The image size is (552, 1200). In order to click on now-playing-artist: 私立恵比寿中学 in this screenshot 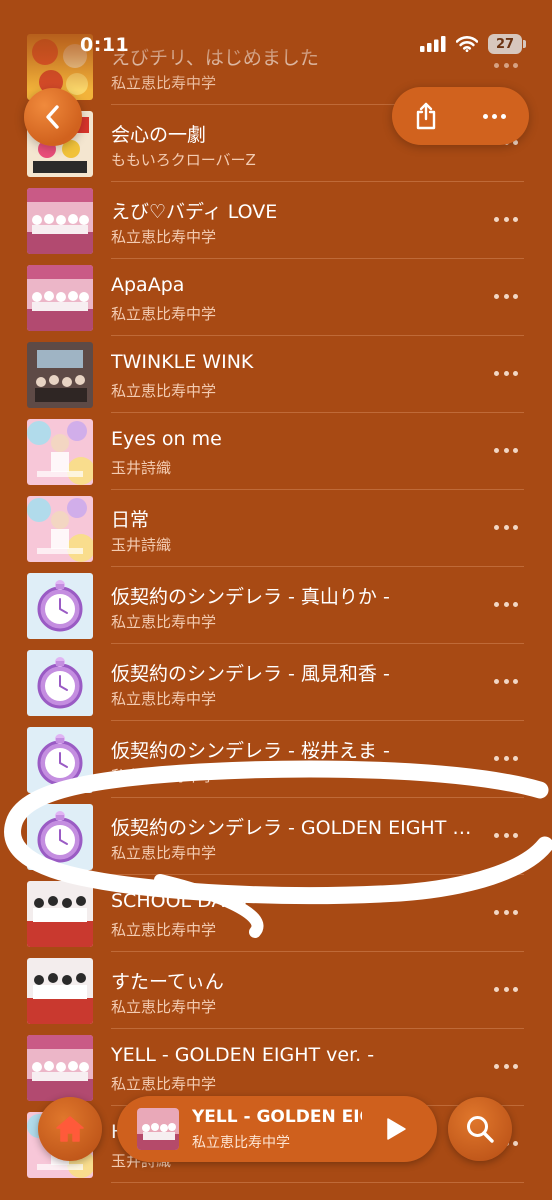, I will do `click(241, 1143)`.